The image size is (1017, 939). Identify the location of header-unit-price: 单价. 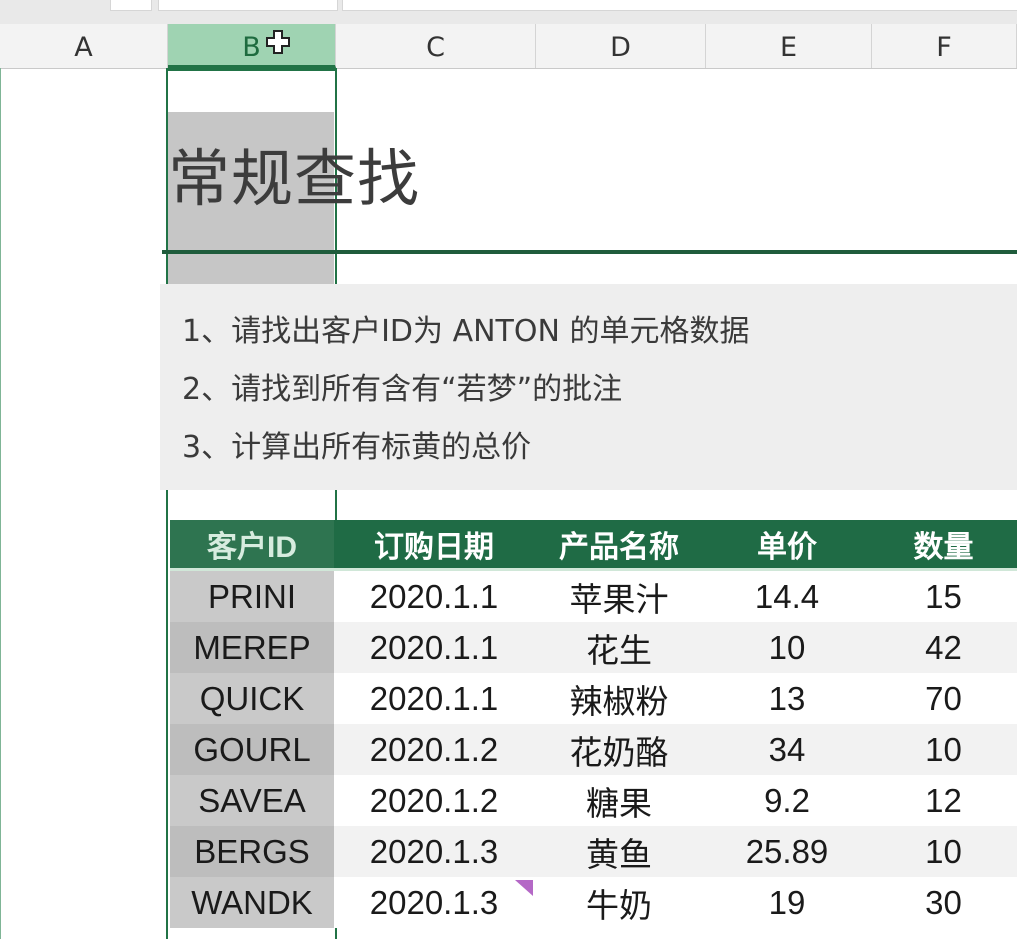
(787, 545).